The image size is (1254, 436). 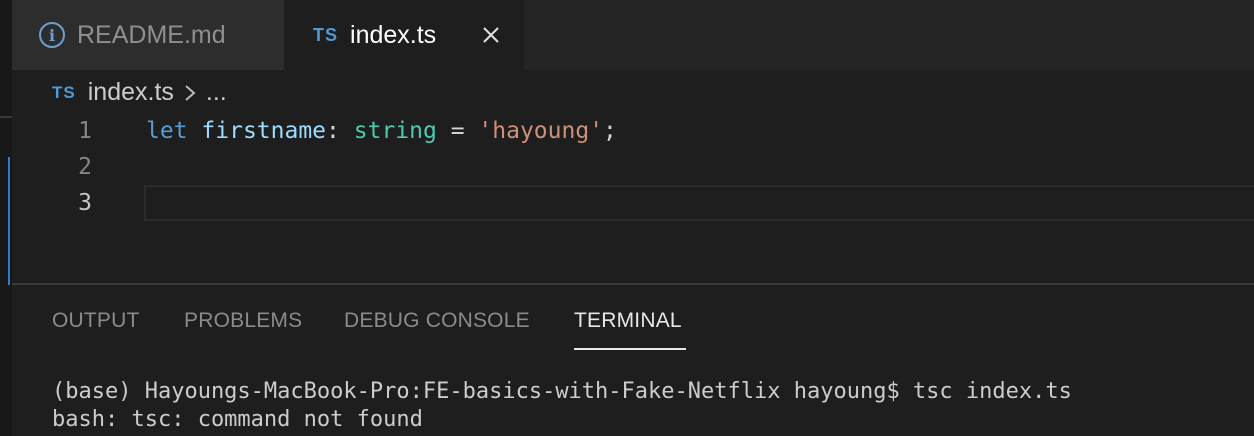 What do you see at coordinates (630, 349) in the screenshot?
I see `active-tab-indicator` at bounding box center [630, 349].